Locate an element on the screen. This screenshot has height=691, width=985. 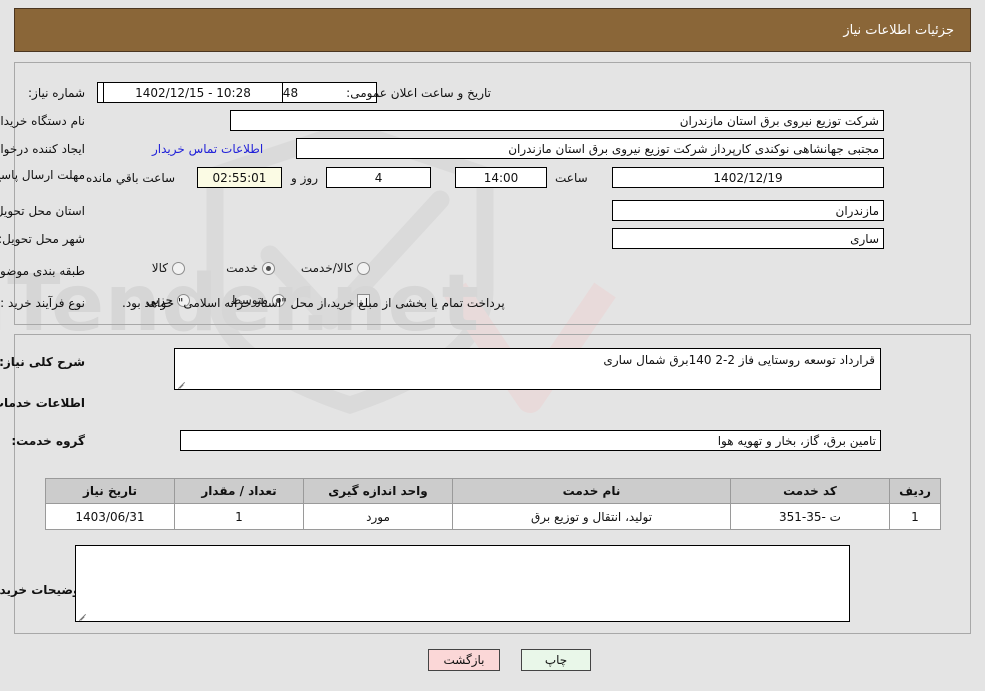
category-radio-label: خدمت is located at coordinates (242, 268).